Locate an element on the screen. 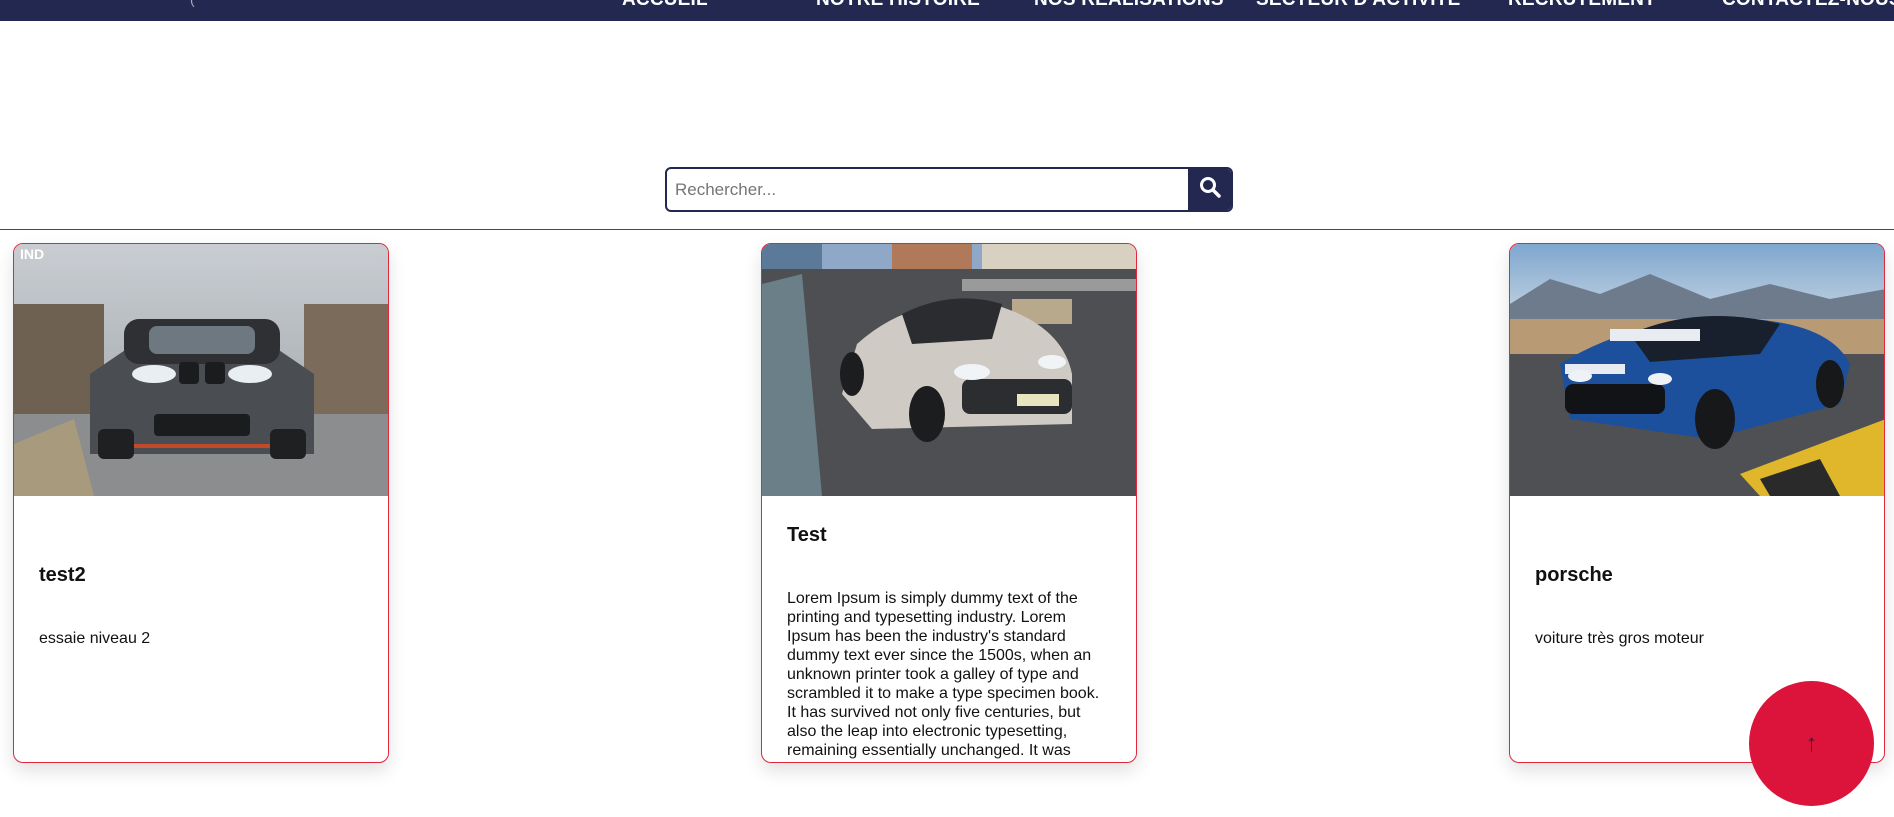 The width and height of the screenshot is (1894, 817). image-watermark: IND is located at coordinates (32, 254).